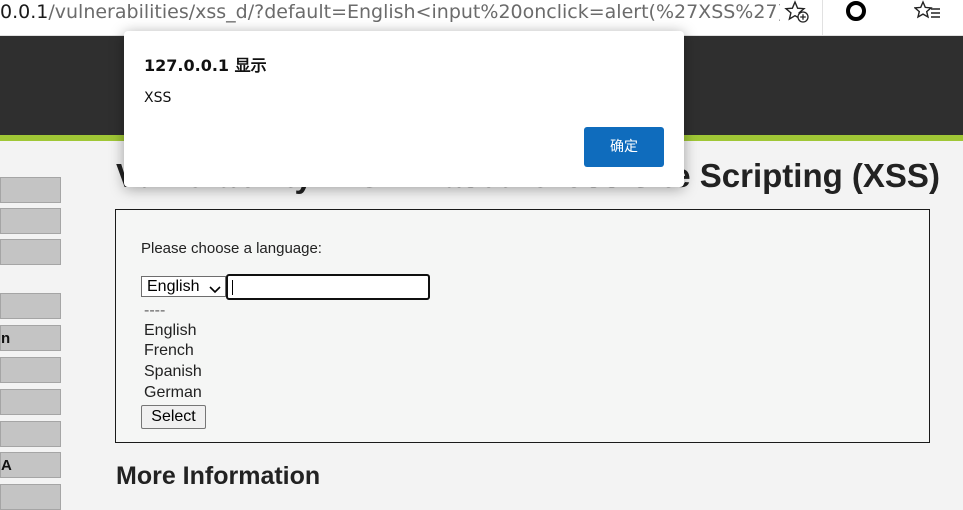 Image resolution: width=963 pixels, height=510 pixels. I want to click on sidebar-item-9: A, so click(30, 465).